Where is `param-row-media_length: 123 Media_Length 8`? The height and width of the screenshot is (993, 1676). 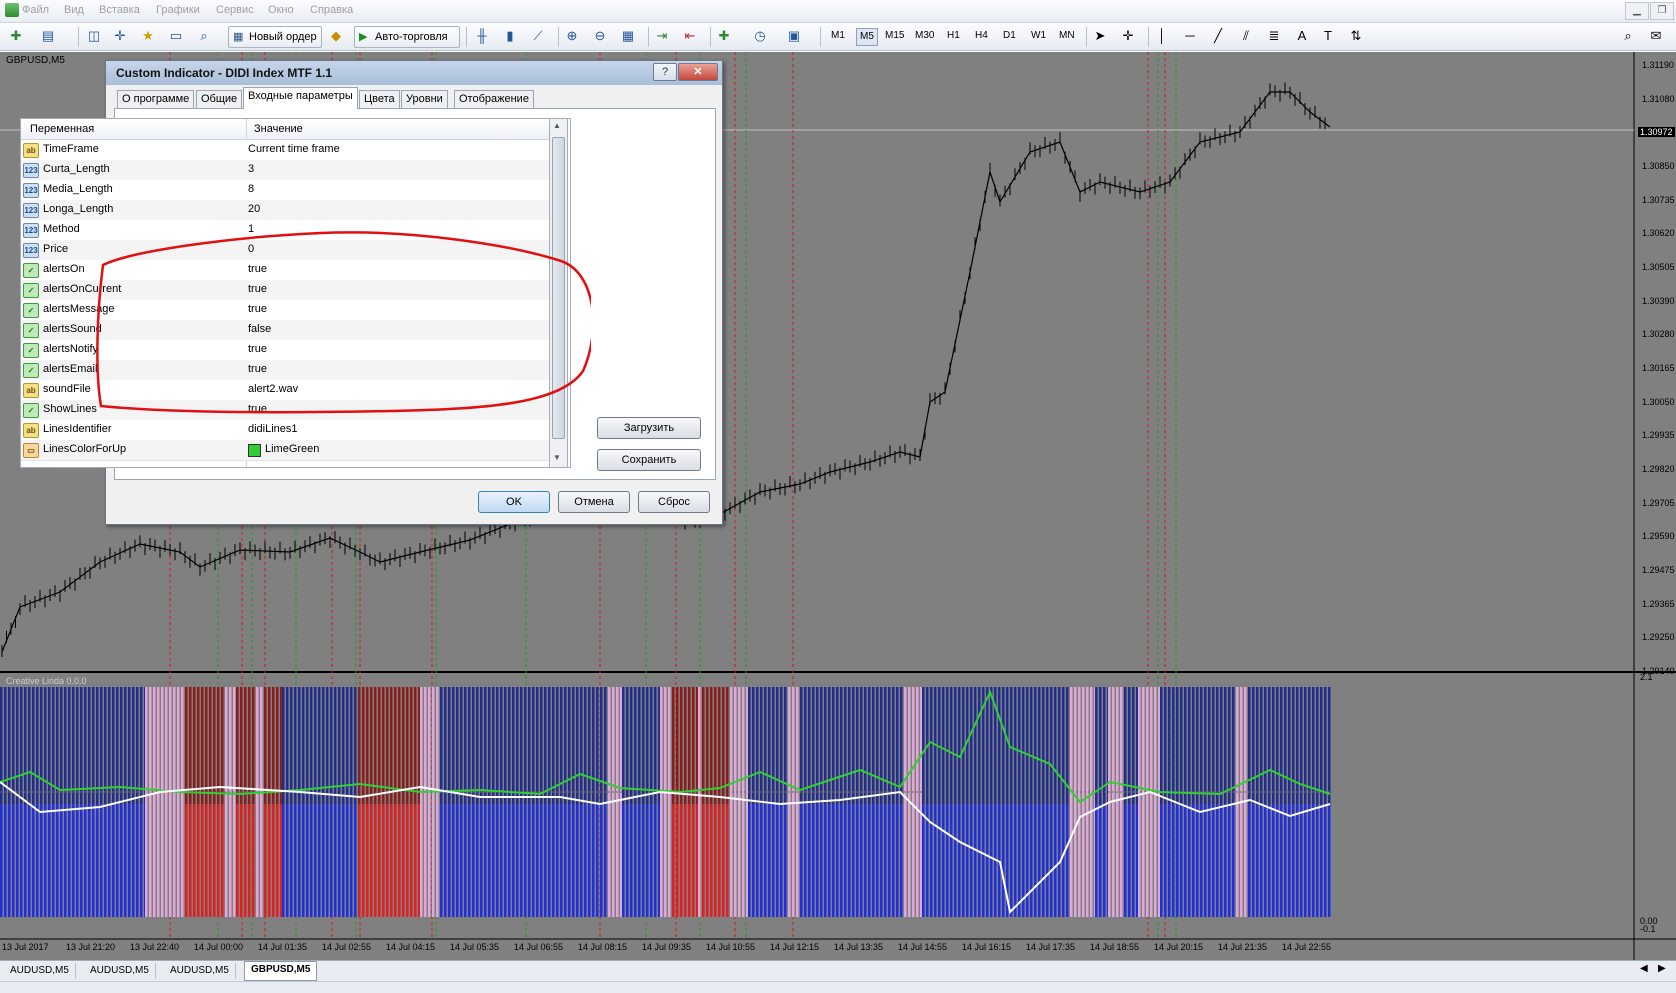
param-row-media_length: 123 Media_Length 8 is located at coordinates (285, 190).